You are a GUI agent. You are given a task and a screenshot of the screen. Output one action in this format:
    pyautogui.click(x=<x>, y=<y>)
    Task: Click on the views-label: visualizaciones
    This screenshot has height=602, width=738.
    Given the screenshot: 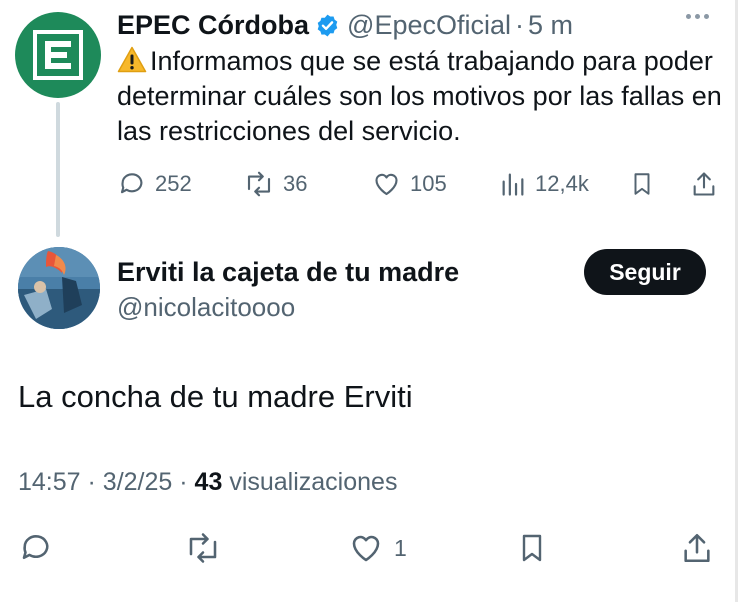 What is the action you would take?
    pyautogui.click(x=313, y=482)
    